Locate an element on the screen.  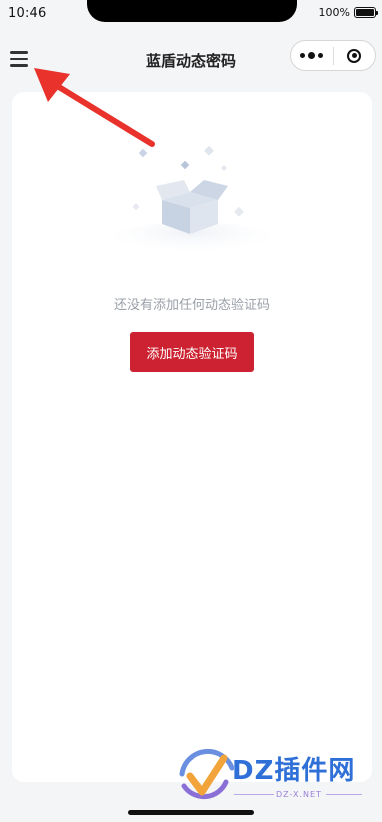
target-close-icon is located at coordinates (355, 55).